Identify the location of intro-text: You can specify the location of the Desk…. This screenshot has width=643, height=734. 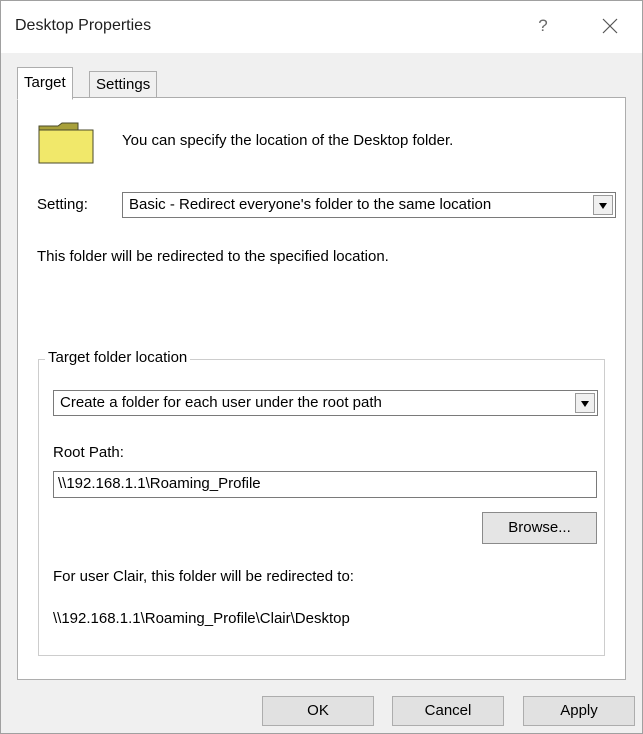
(288, 140).